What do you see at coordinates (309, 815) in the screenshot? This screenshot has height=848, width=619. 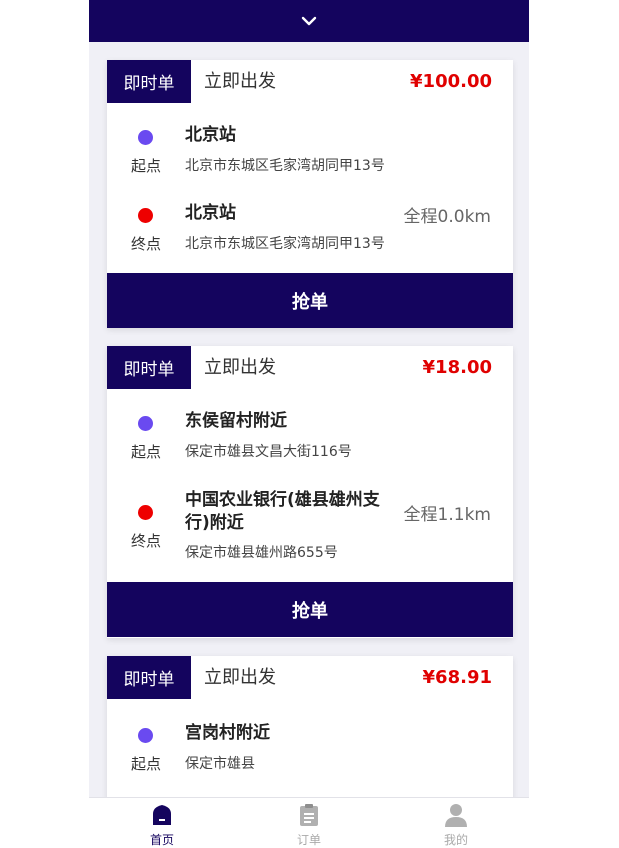 I see `clipboard-icon` at bounding box center [309, 815].